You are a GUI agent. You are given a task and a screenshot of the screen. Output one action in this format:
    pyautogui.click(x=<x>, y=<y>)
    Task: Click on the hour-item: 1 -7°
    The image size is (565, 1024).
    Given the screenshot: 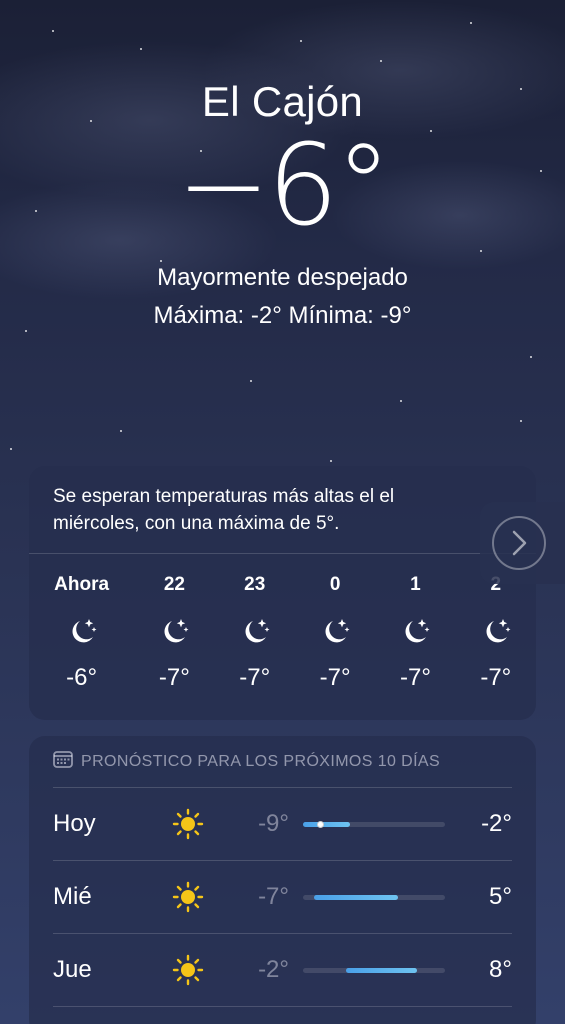 What is the action you would take?
    pyautogui.click(x=415, y=633)
    